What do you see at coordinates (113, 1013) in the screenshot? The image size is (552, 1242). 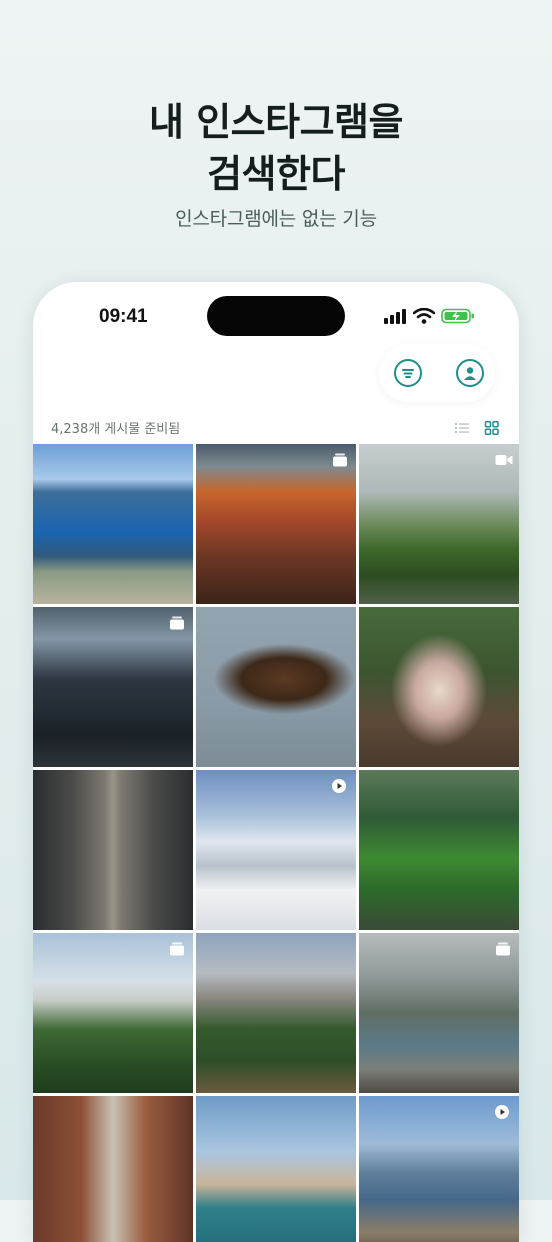 I see `photo-tile-castle-forest` at bounding box center [113, 1013].